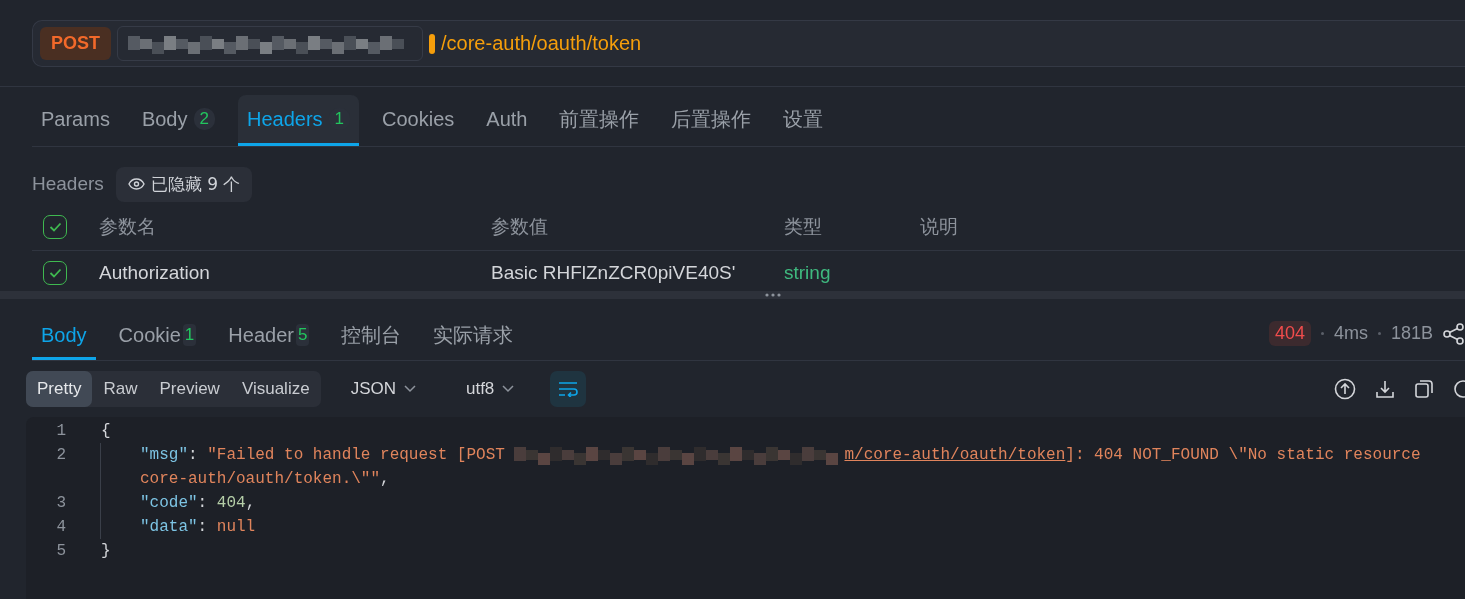 This screenshot has height=599, width=1465. What do you see at coordinates (1345, 389) in the screenshot?
I see `upload-icon` at bounding box center [1345, 389].